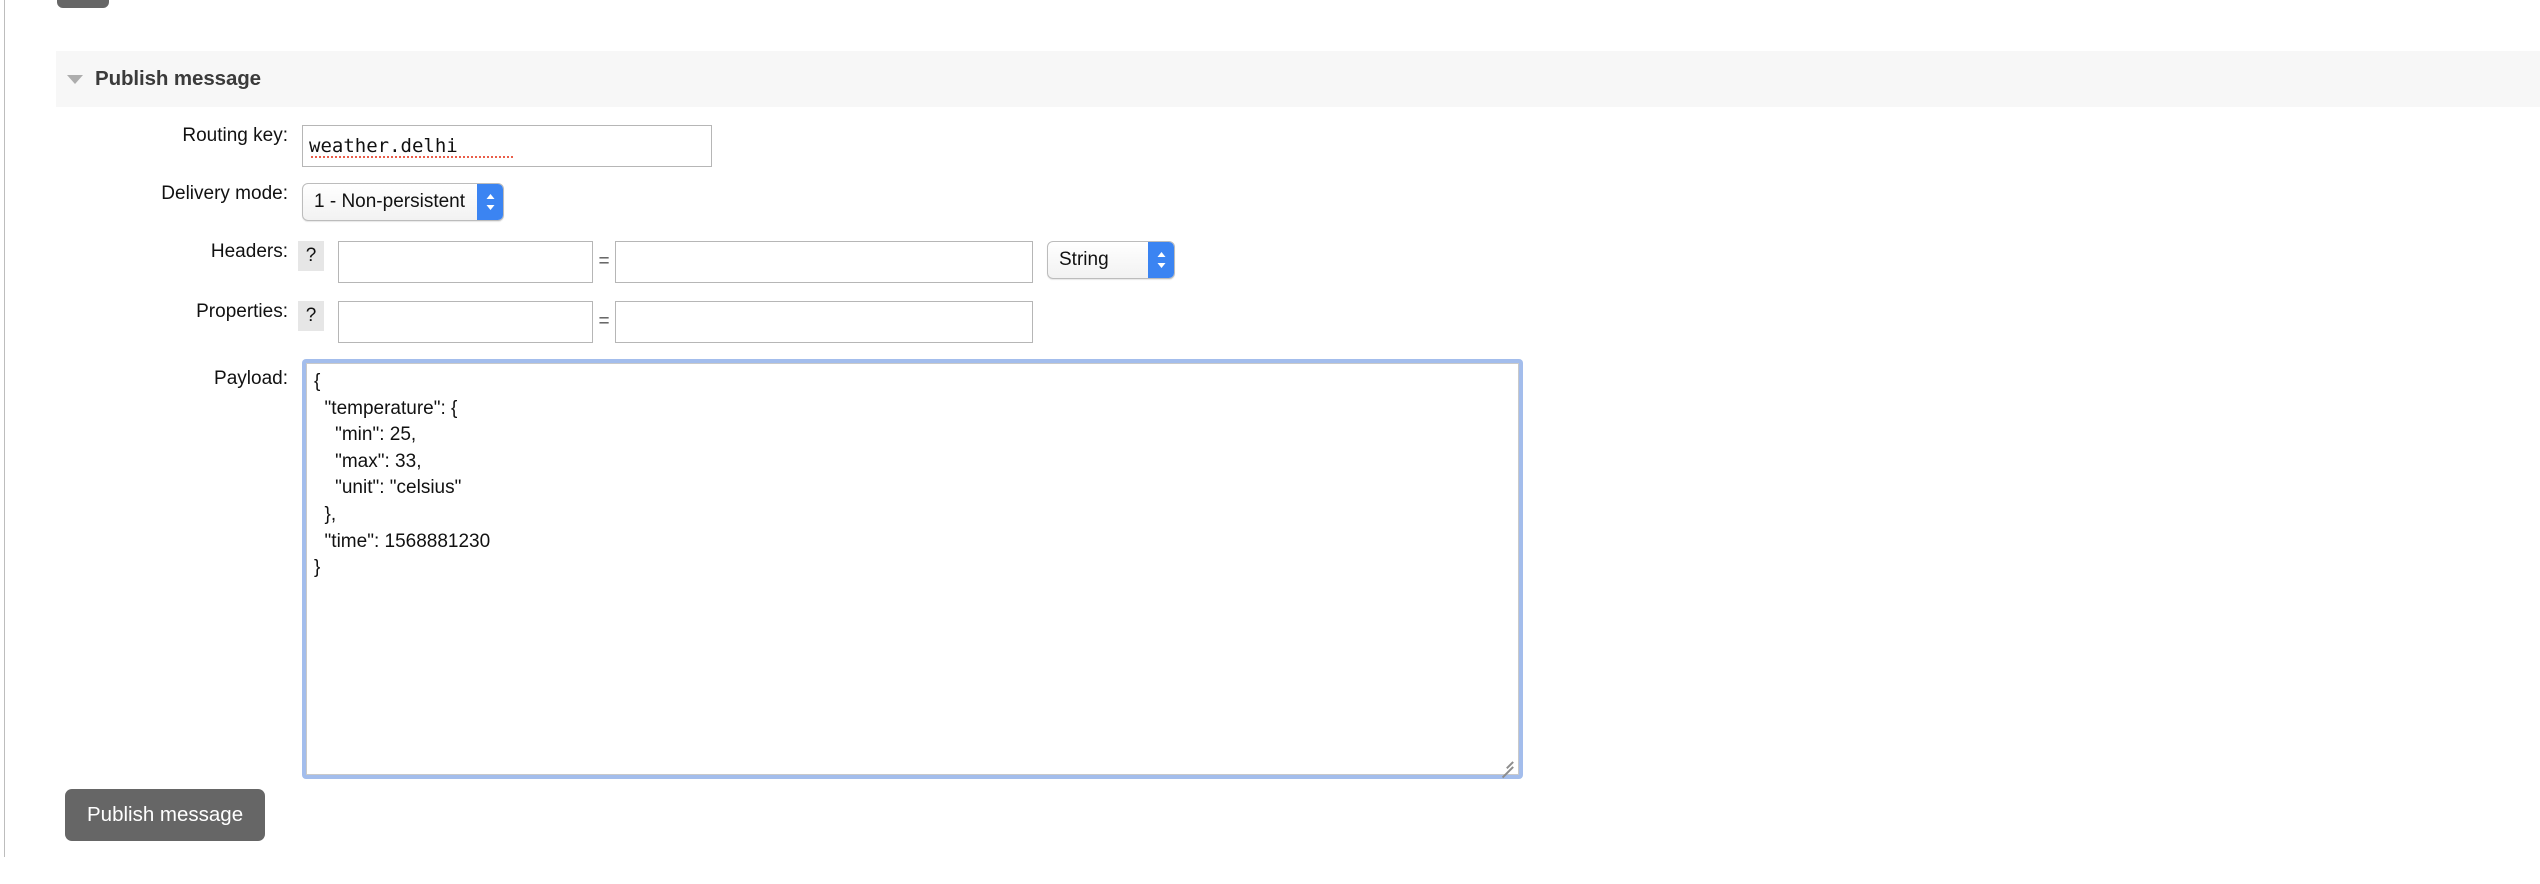 The width and height of the screenshot is (2540, 884). Describe the element at coordinates (165, 815) in the screenshot. I see `publish-message-button: Publish message` at that location.